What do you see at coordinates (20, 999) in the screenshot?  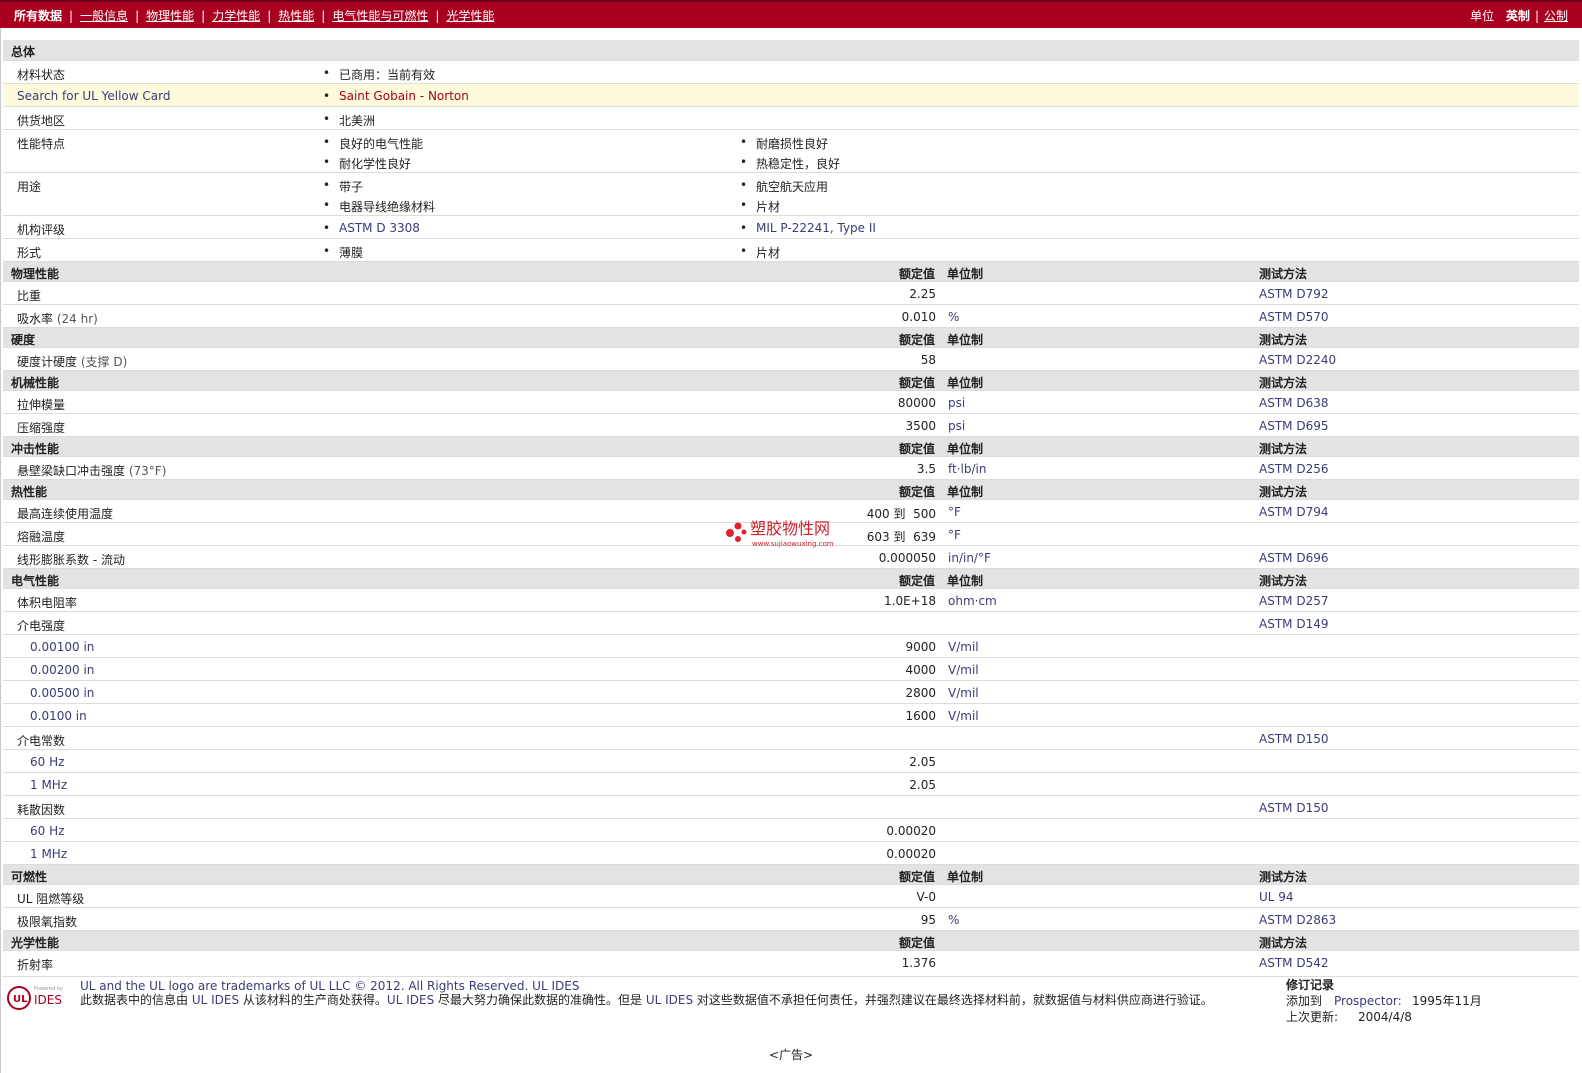 I see `logo-ul: UL` at bounding box center [20, 999].